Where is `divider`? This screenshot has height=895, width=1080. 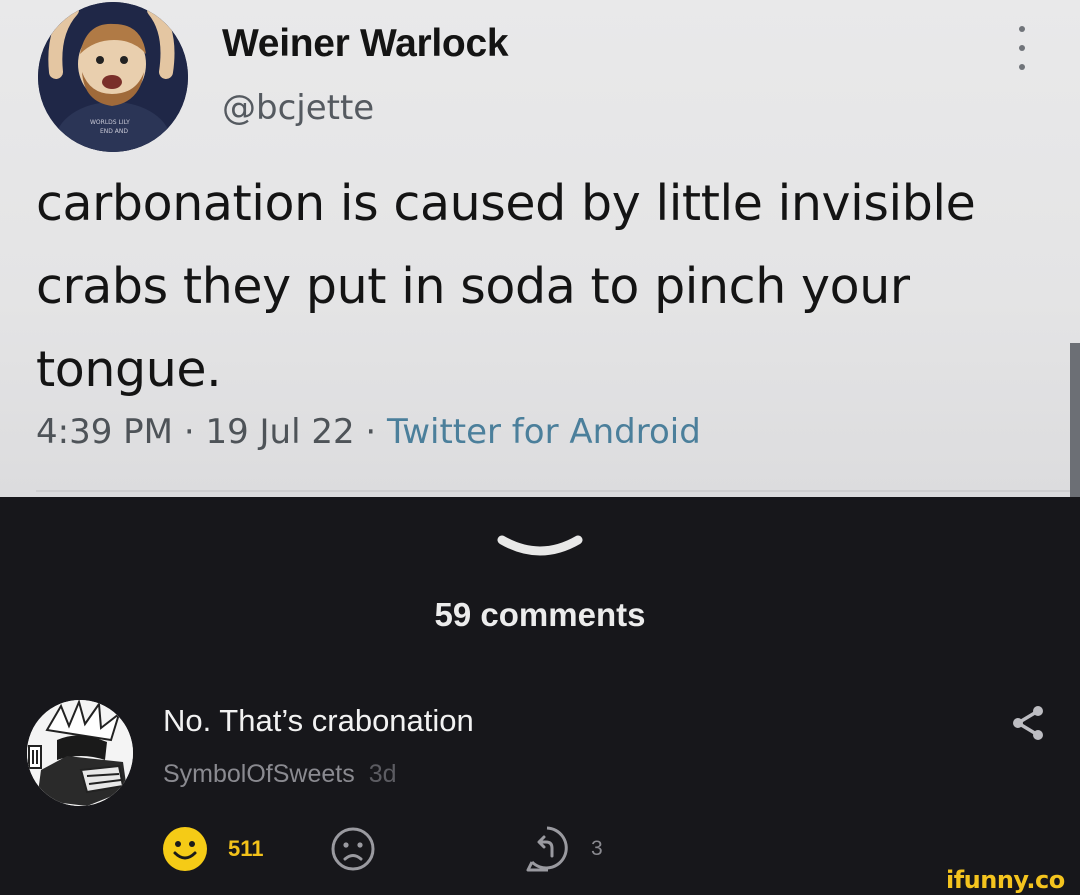
divider is located at coordinates (558, 491).